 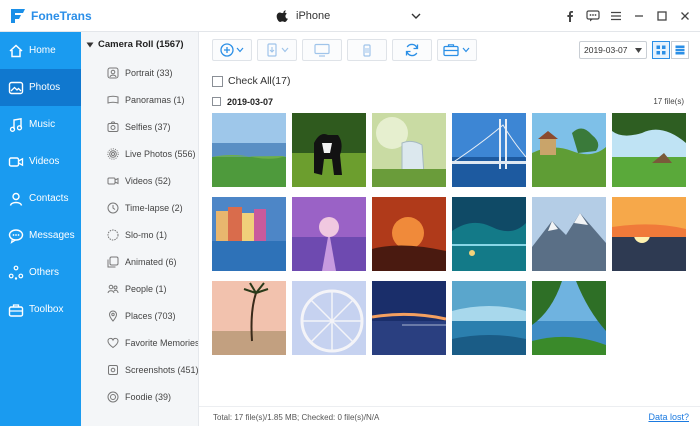 What do you see at coordinates (570, 16) in the screenshot?
I see `facebook-icon` at bounding box center [570, 16].